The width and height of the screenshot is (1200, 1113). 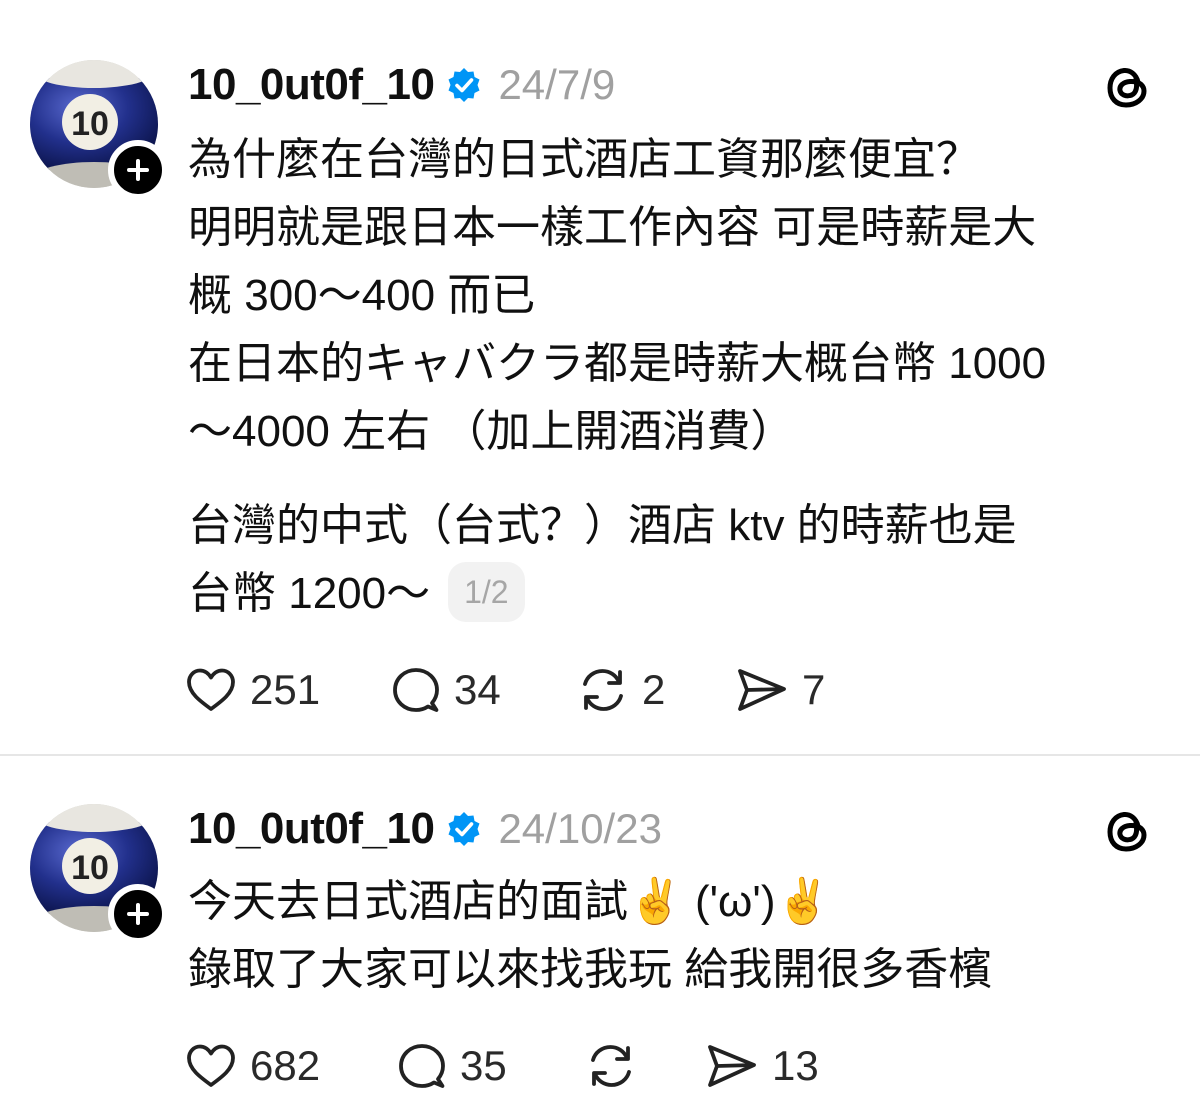 I want to click on post-text-segment: 台幣 1200～, so click(x=309, y=593).